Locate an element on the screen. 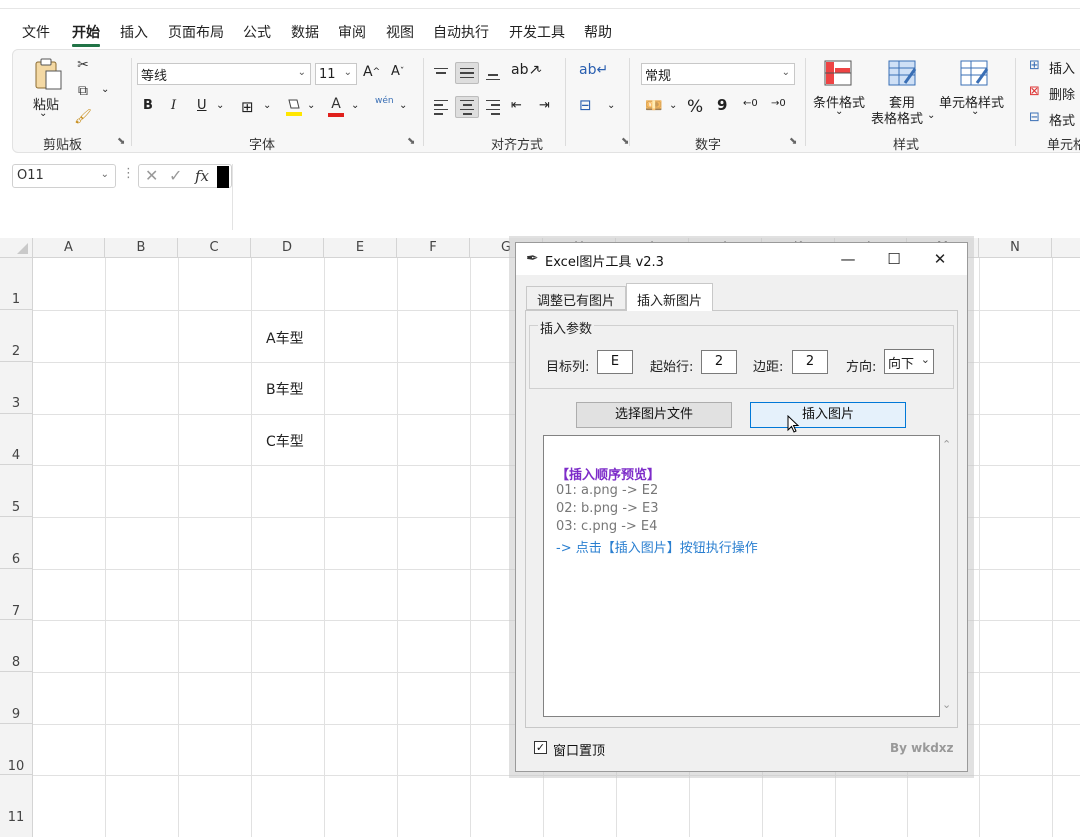 The height and width of the screenshot is (837, 1080). number-format-select: 常规 ⌄ is located at coordinates (718, 74).